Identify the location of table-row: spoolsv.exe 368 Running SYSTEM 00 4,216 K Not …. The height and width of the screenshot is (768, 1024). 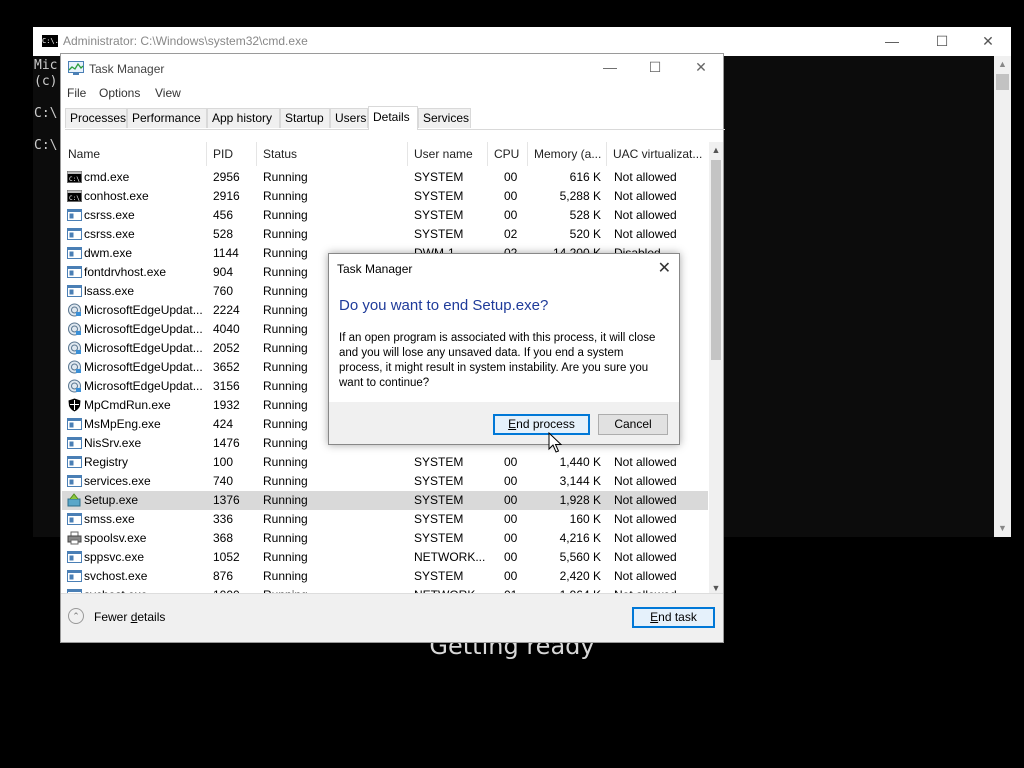
(385, 538).